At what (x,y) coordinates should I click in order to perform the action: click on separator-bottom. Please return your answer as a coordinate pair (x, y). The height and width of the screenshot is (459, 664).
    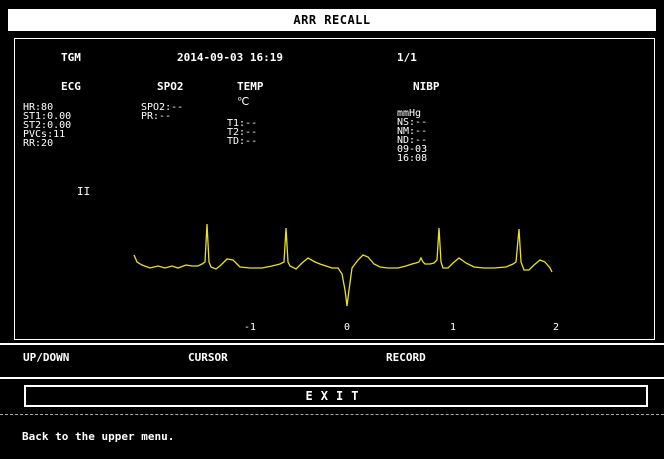
    Looking at the image, I should click on (332, 378).